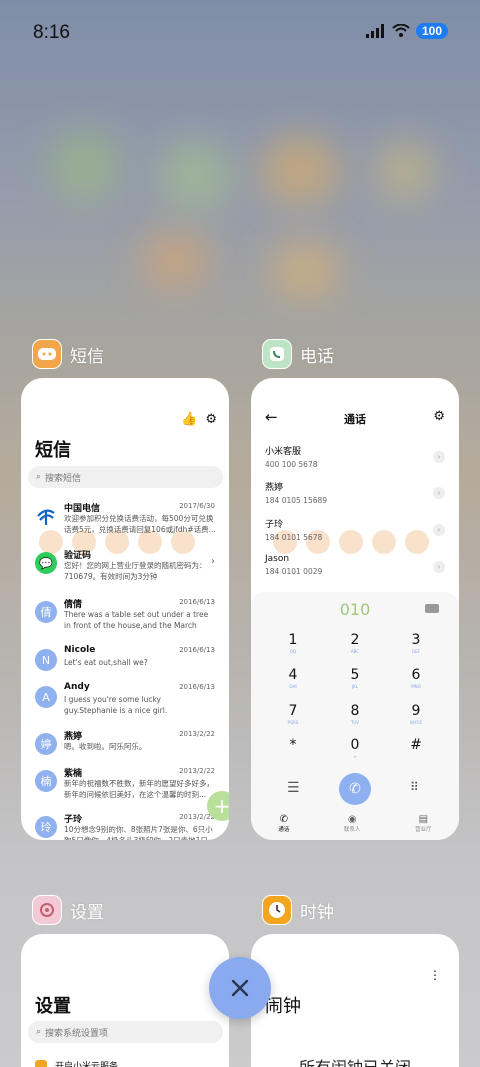 The height and width of the screenshot is (1067, 480). I want to click on person-icon: ◉, so click(352, 819).